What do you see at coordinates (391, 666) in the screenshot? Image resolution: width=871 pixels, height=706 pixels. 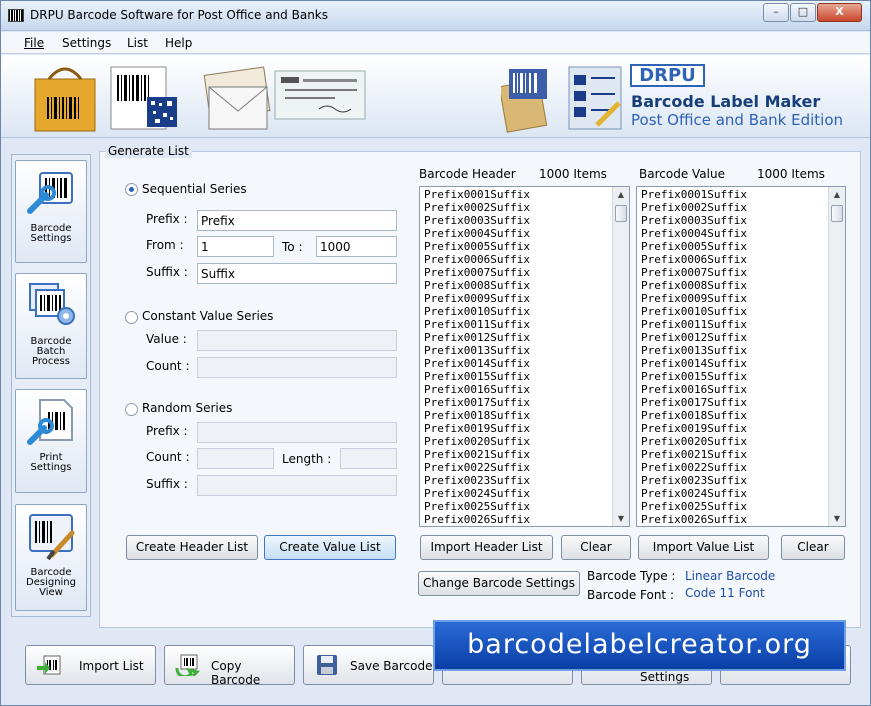 I see `save-barcode-label: Save Barcode` at bounding box center [391, 666].